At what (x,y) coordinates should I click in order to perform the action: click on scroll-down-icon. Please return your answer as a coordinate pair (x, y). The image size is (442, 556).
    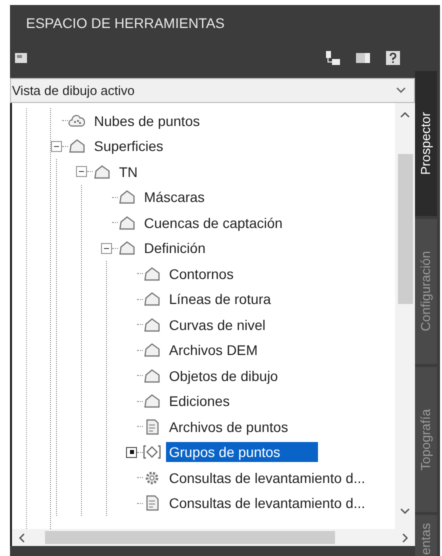
    Looking at the image, I should click on (405, 511).